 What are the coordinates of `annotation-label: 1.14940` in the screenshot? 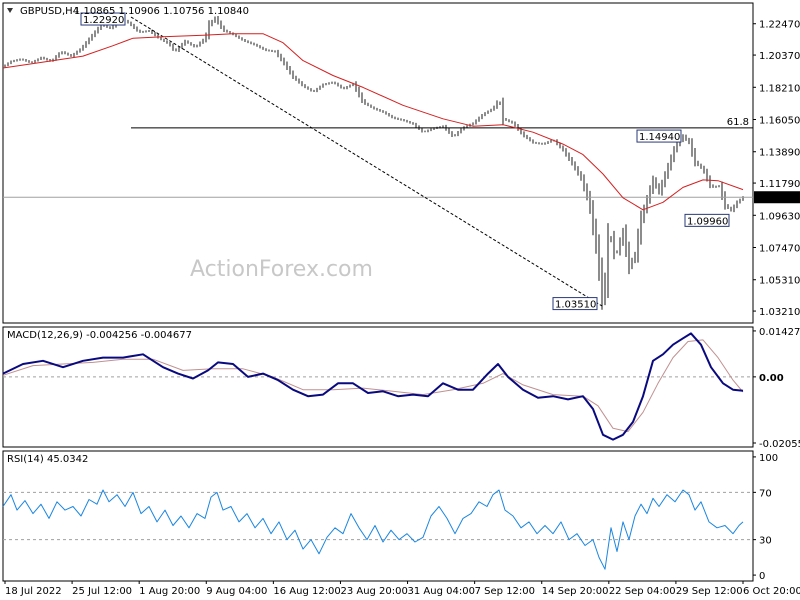 It's located at (659, 137).